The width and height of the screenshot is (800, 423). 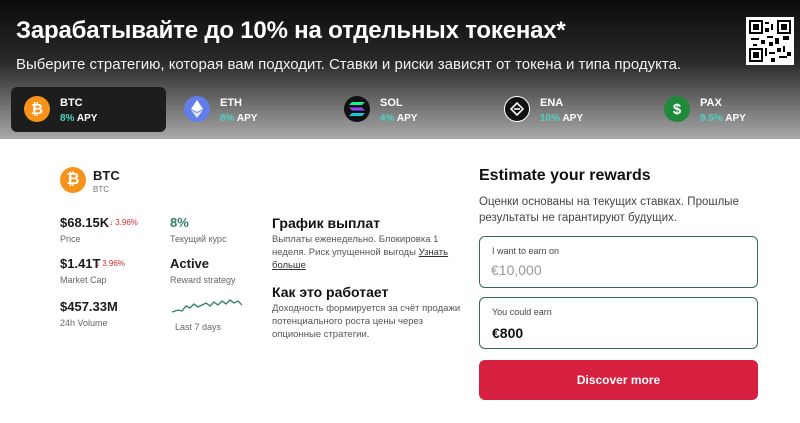 What do you see at coordinates (123, 222) in the screenshot?
I see `price-change: ↓ 3.96%` at bounding box center [123, 222].